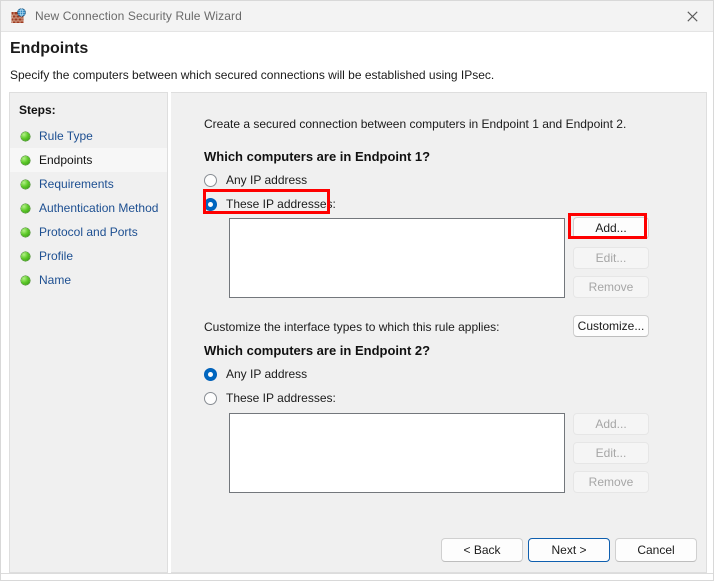  I want to click on sidebar-item-profile: Profile, so click(88, 256).